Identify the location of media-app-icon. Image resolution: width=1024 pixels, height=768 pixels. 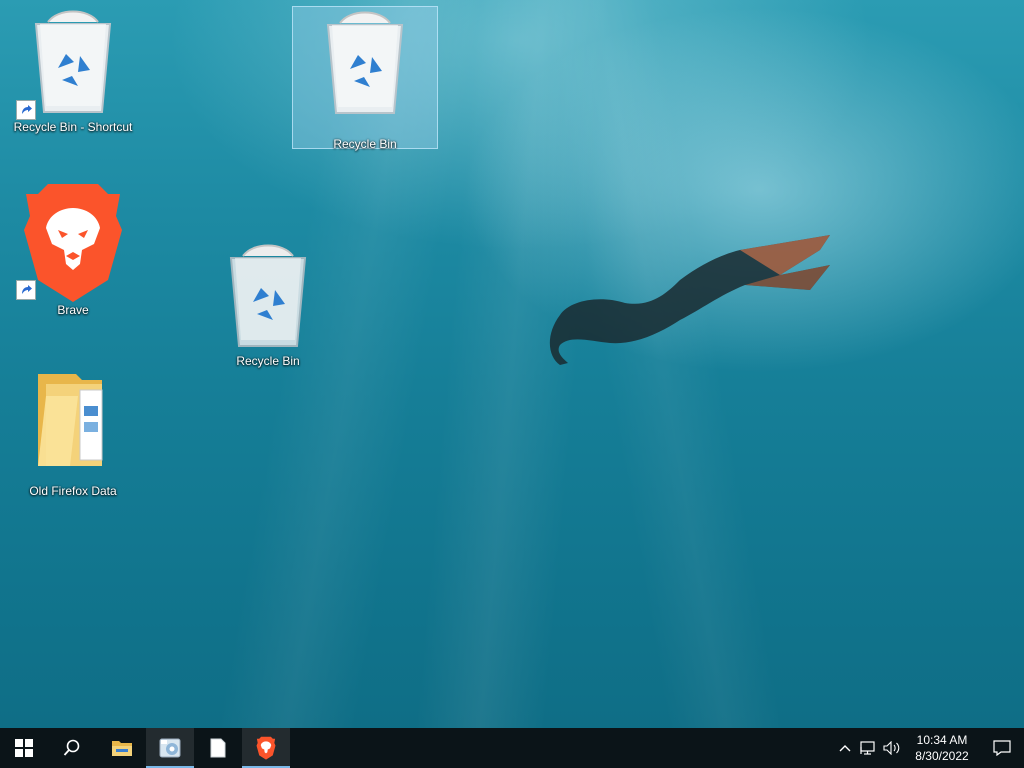
(170, 748).